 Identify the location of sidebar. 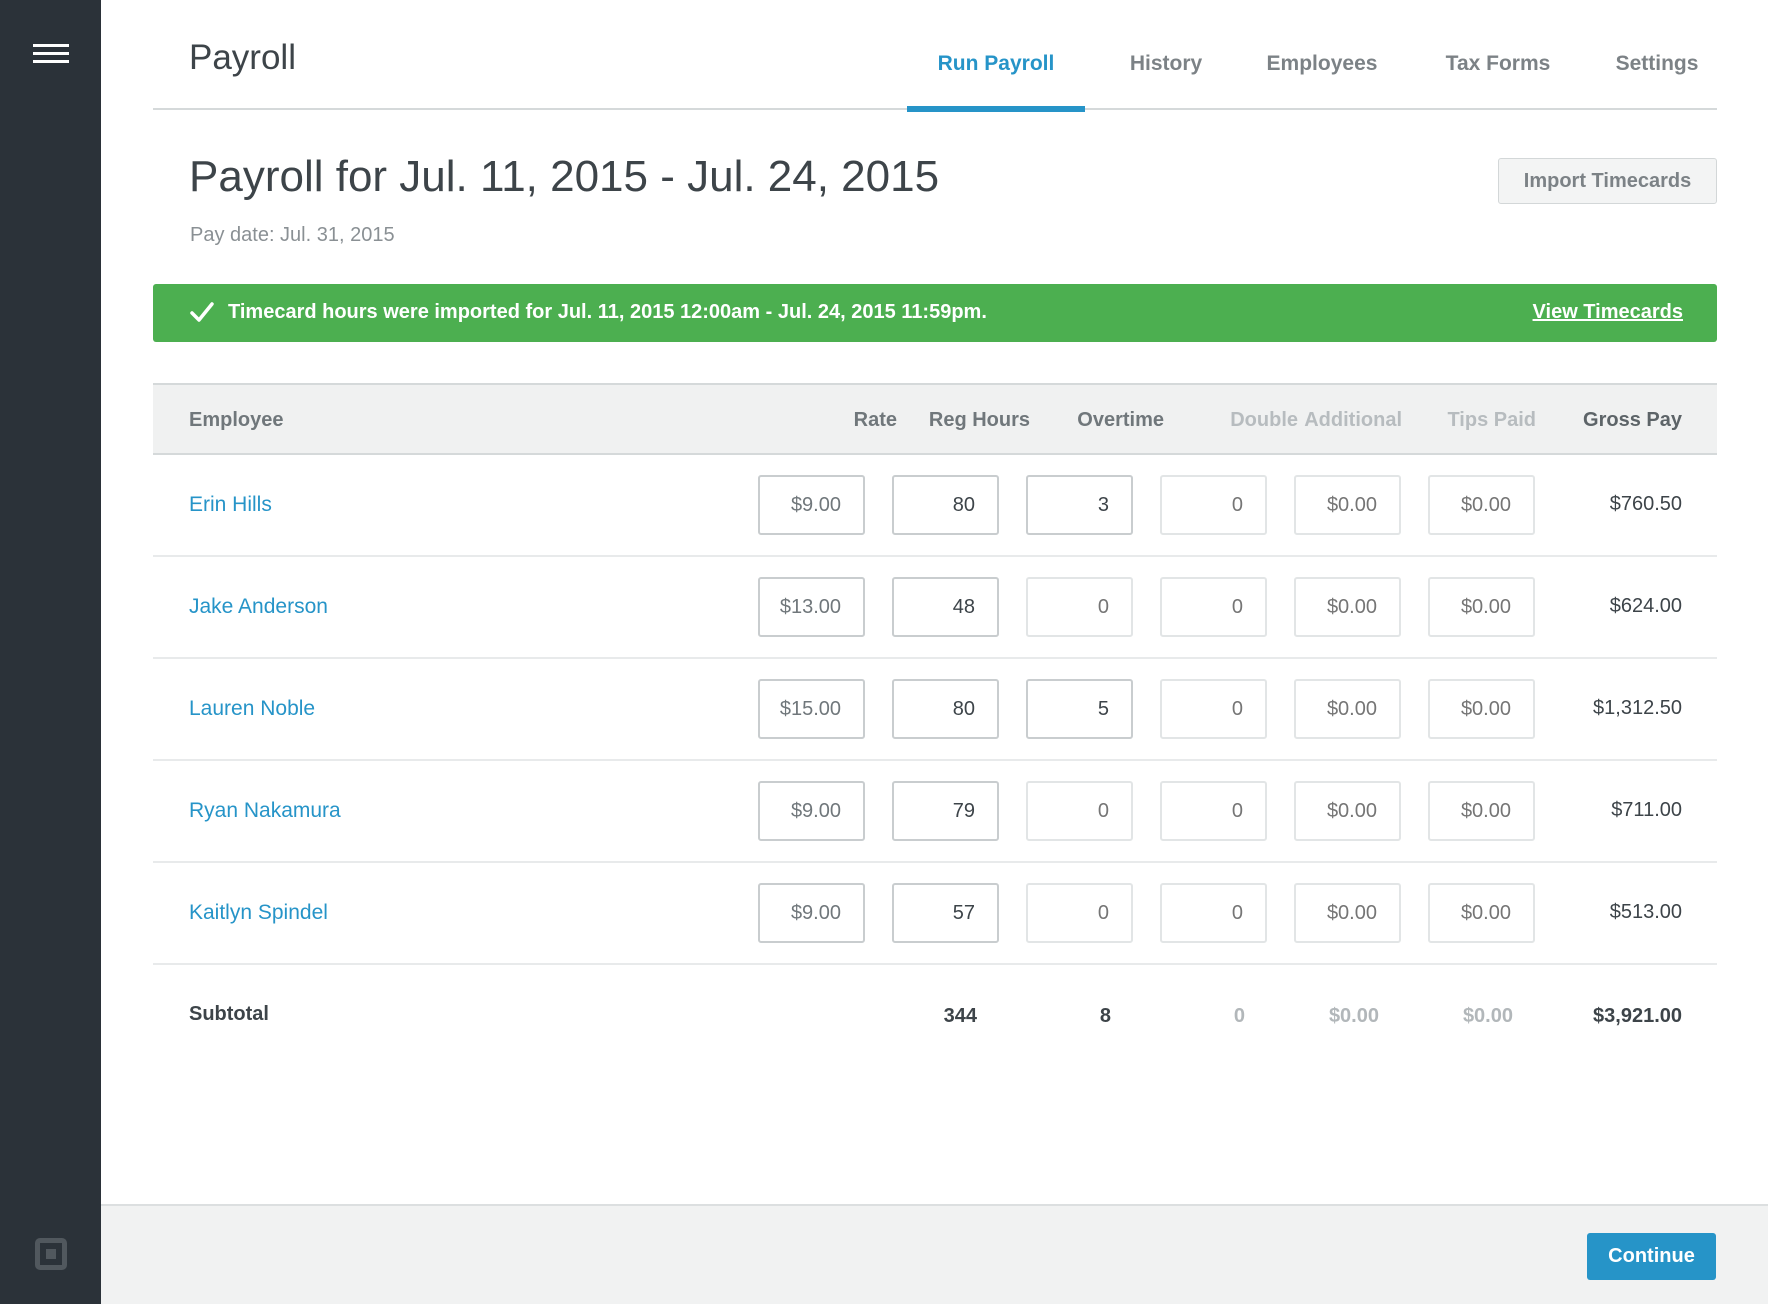
(50, 652).